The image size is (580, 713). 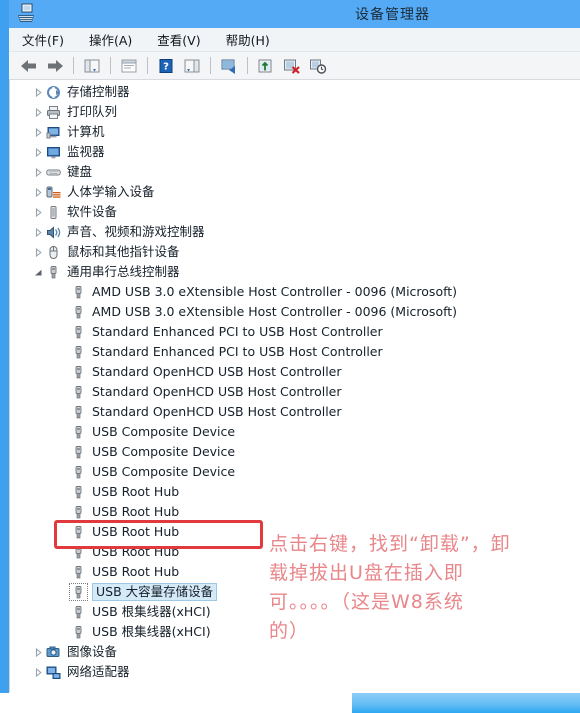 I want to click on tree-item: 监视器, so click(x=295, y=152).